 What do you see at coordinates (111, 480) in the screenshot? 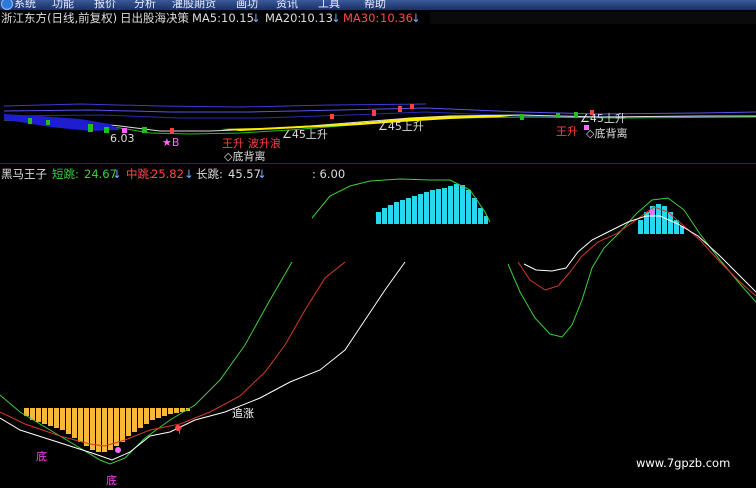
I see `bottom-label-2: 底` at bounding box center [111, 480].